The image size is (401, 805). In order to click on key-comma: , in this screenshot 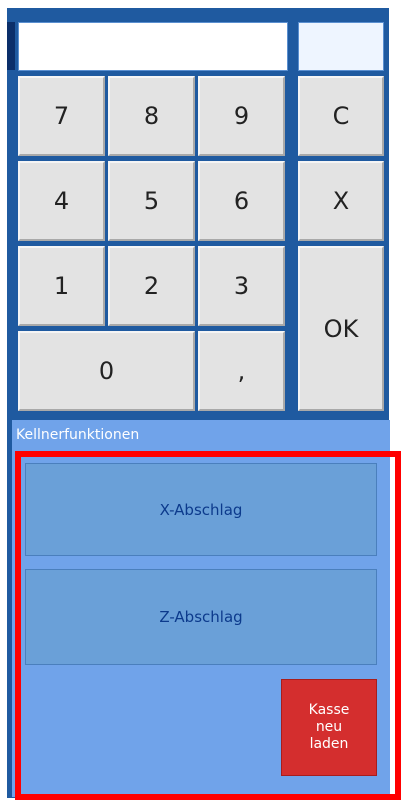, I will do `click(241, 371)`.